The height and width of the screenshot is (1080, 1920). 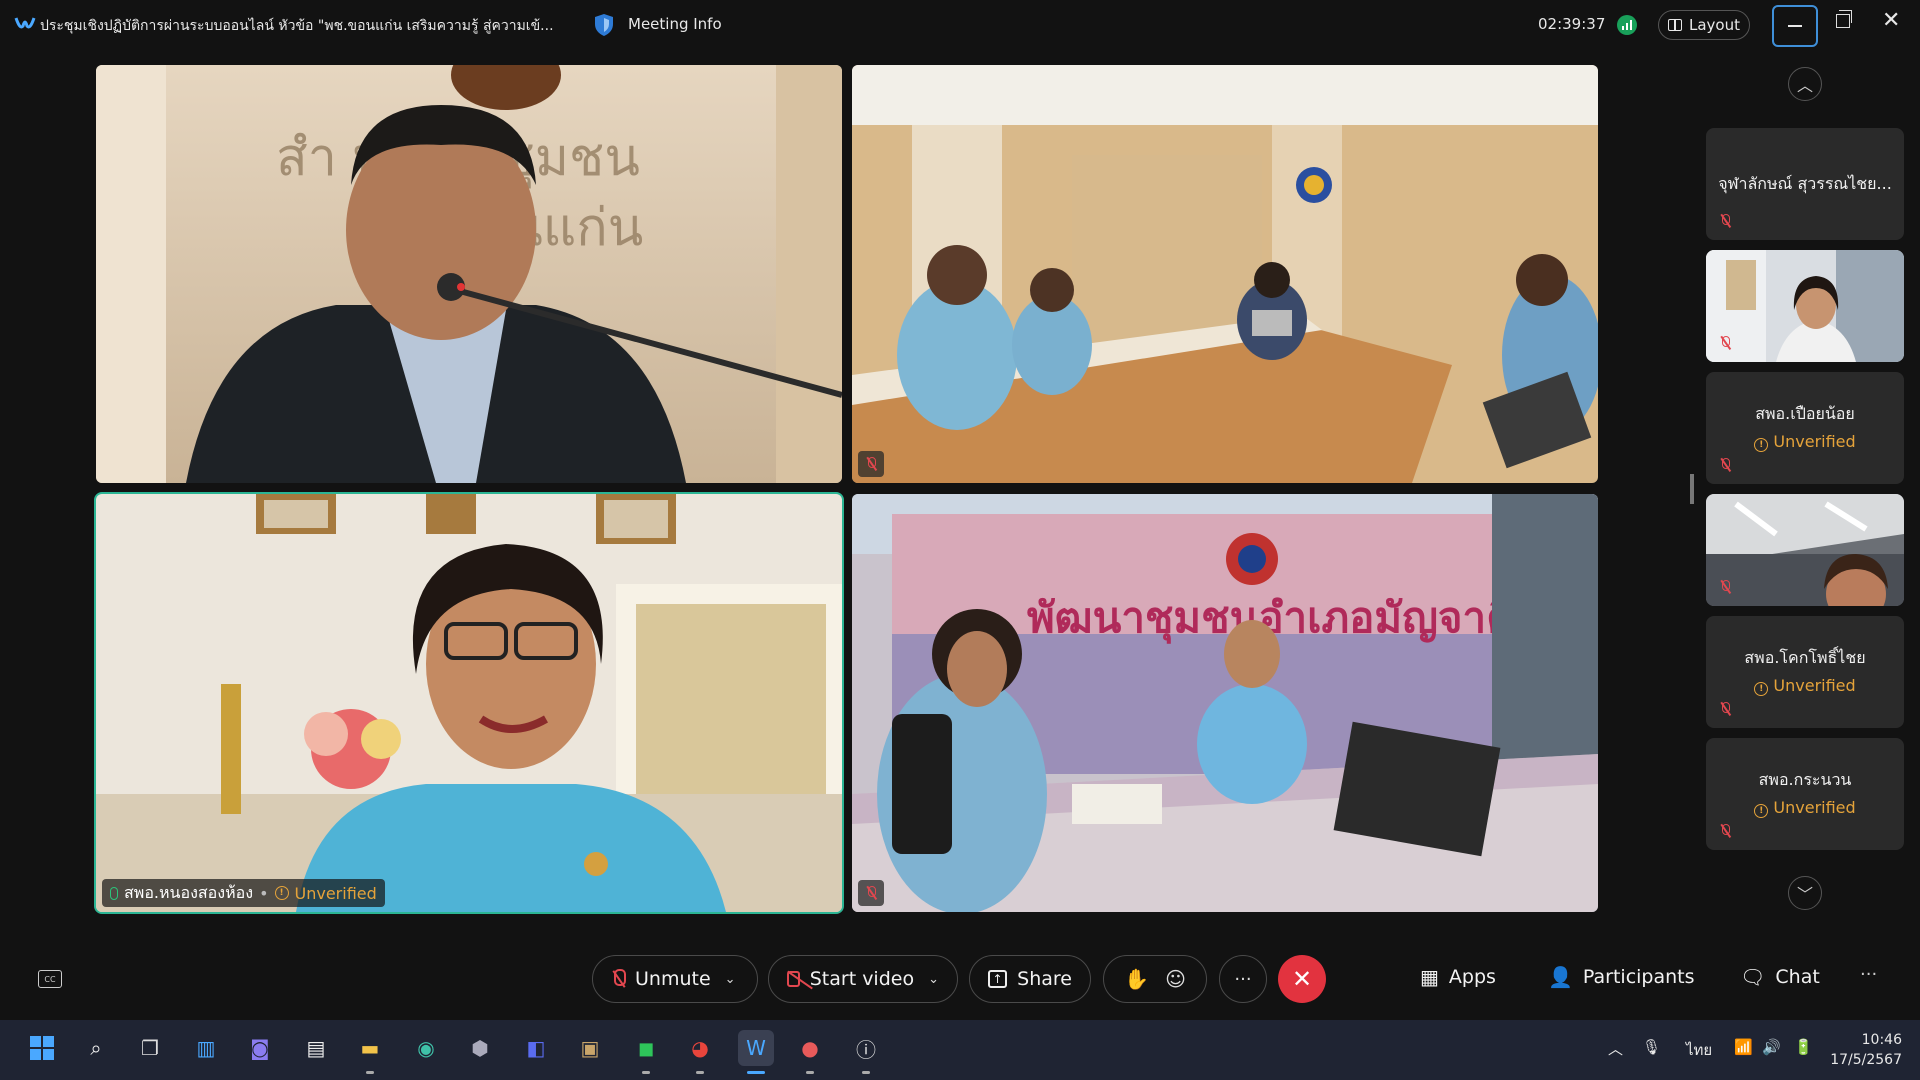 I want to click on file-explorer-icon: ▬, so click(x=370, y=1052).